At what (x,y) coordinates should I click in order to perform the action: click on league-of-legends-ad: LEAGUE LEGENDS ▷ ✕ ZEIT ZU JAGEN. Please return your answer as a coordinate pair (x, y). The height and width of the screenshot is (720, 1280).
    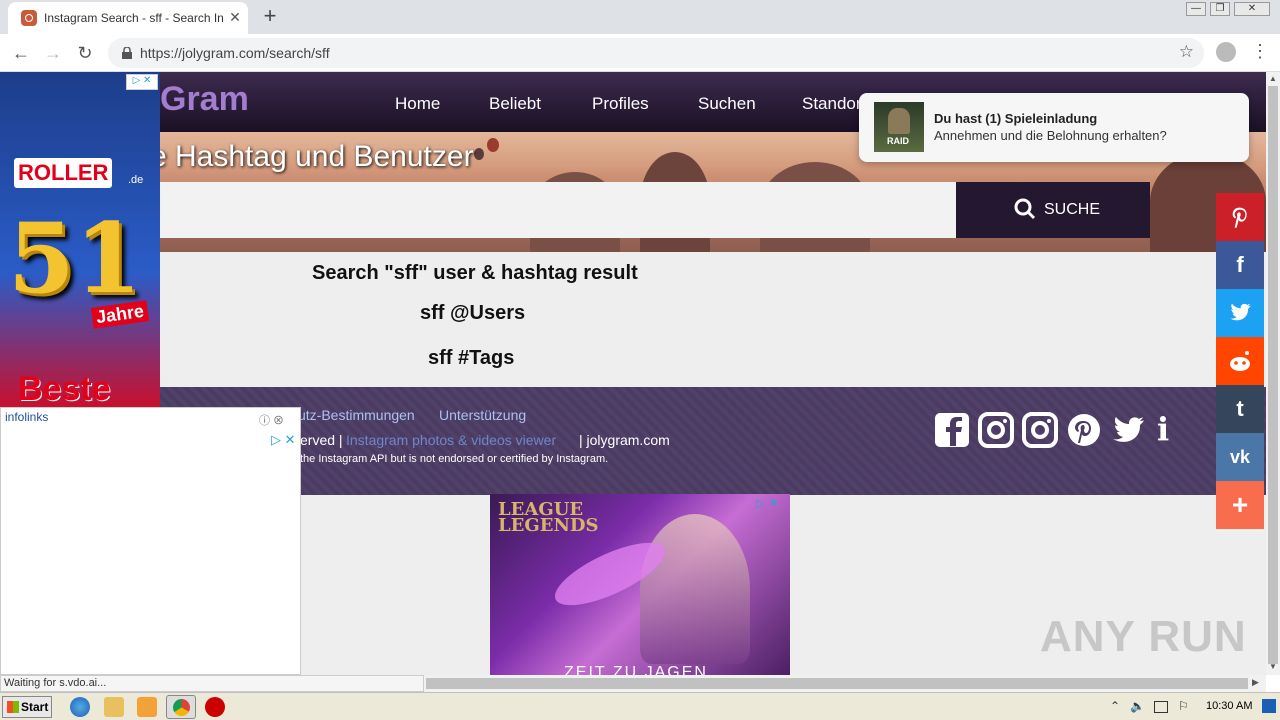
    Looking at the image, I should click on (640, 584).